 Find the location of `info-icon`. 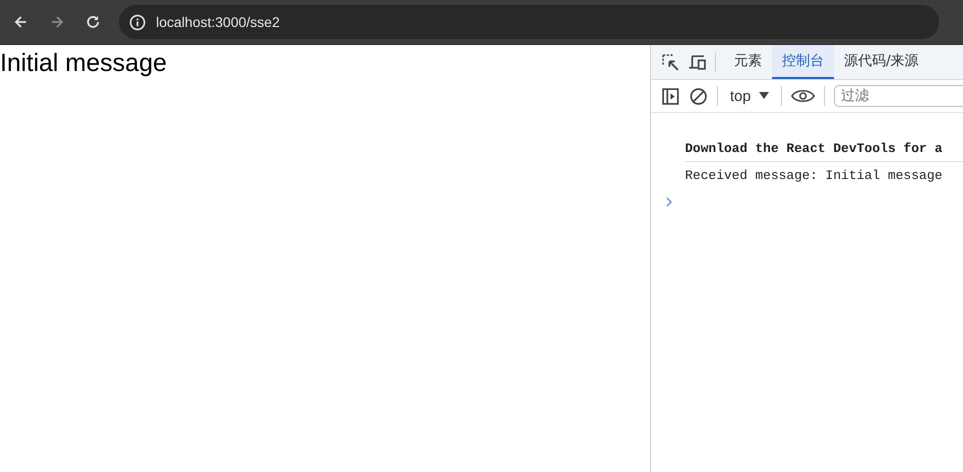

info-icon is located at coordinates (137, 22).